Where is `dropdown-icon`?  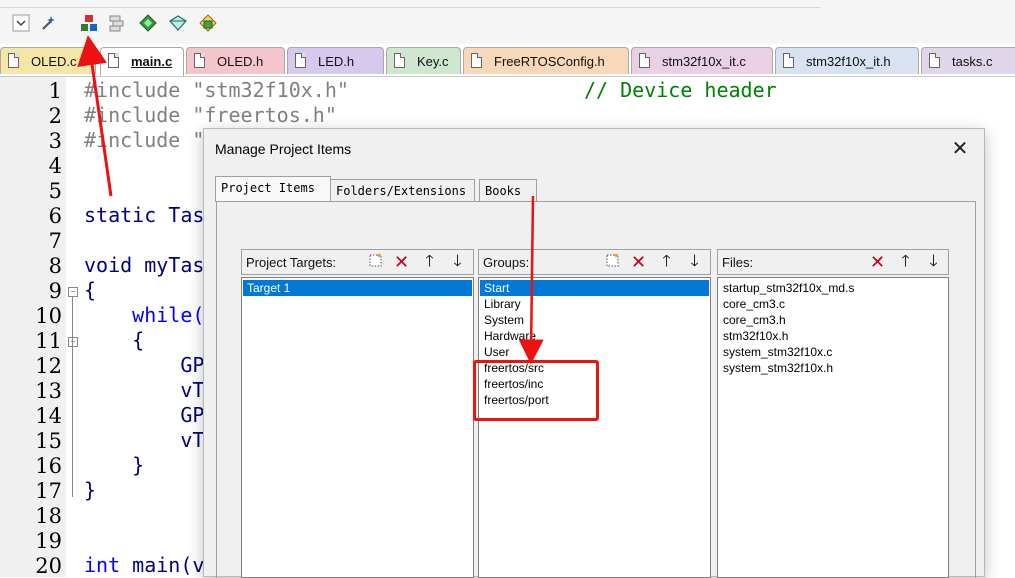 dropdown-icon is located at coordinates (21, 23).